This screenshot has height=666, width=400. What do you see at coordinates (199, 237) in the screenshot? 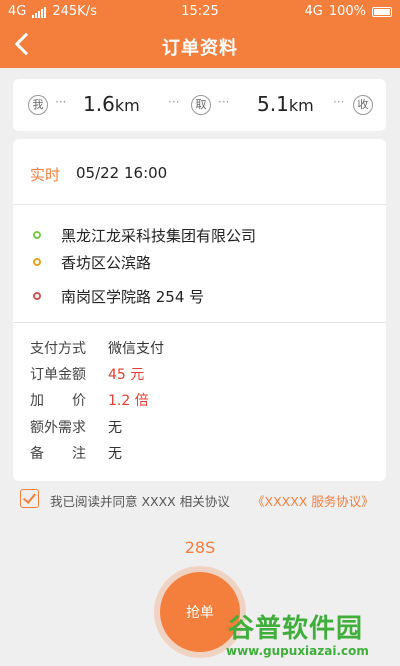
I see `address-item: 黑龙江龙采科技集团有限公司` at bounding box center [199, 237].